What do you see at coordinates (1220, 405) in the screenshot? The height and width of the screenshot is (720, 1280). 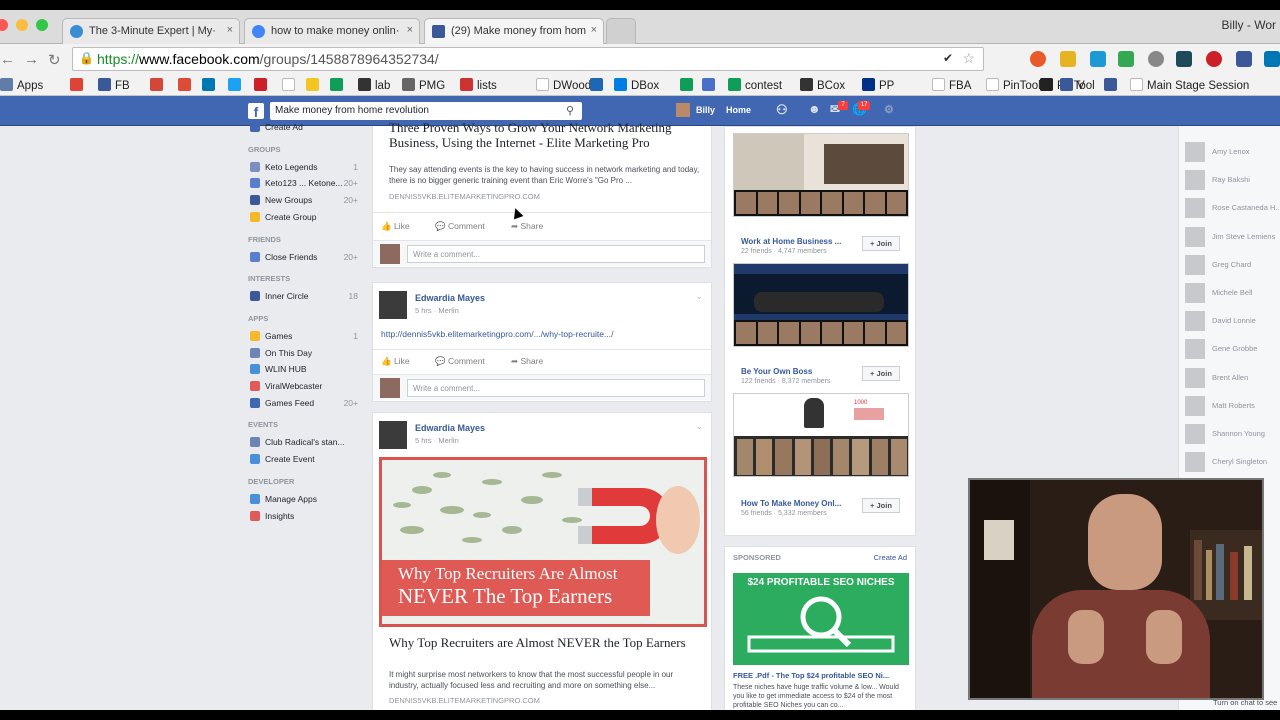 I see `chat-contact: Matt Roberts` at bounding box center [1220, 405].